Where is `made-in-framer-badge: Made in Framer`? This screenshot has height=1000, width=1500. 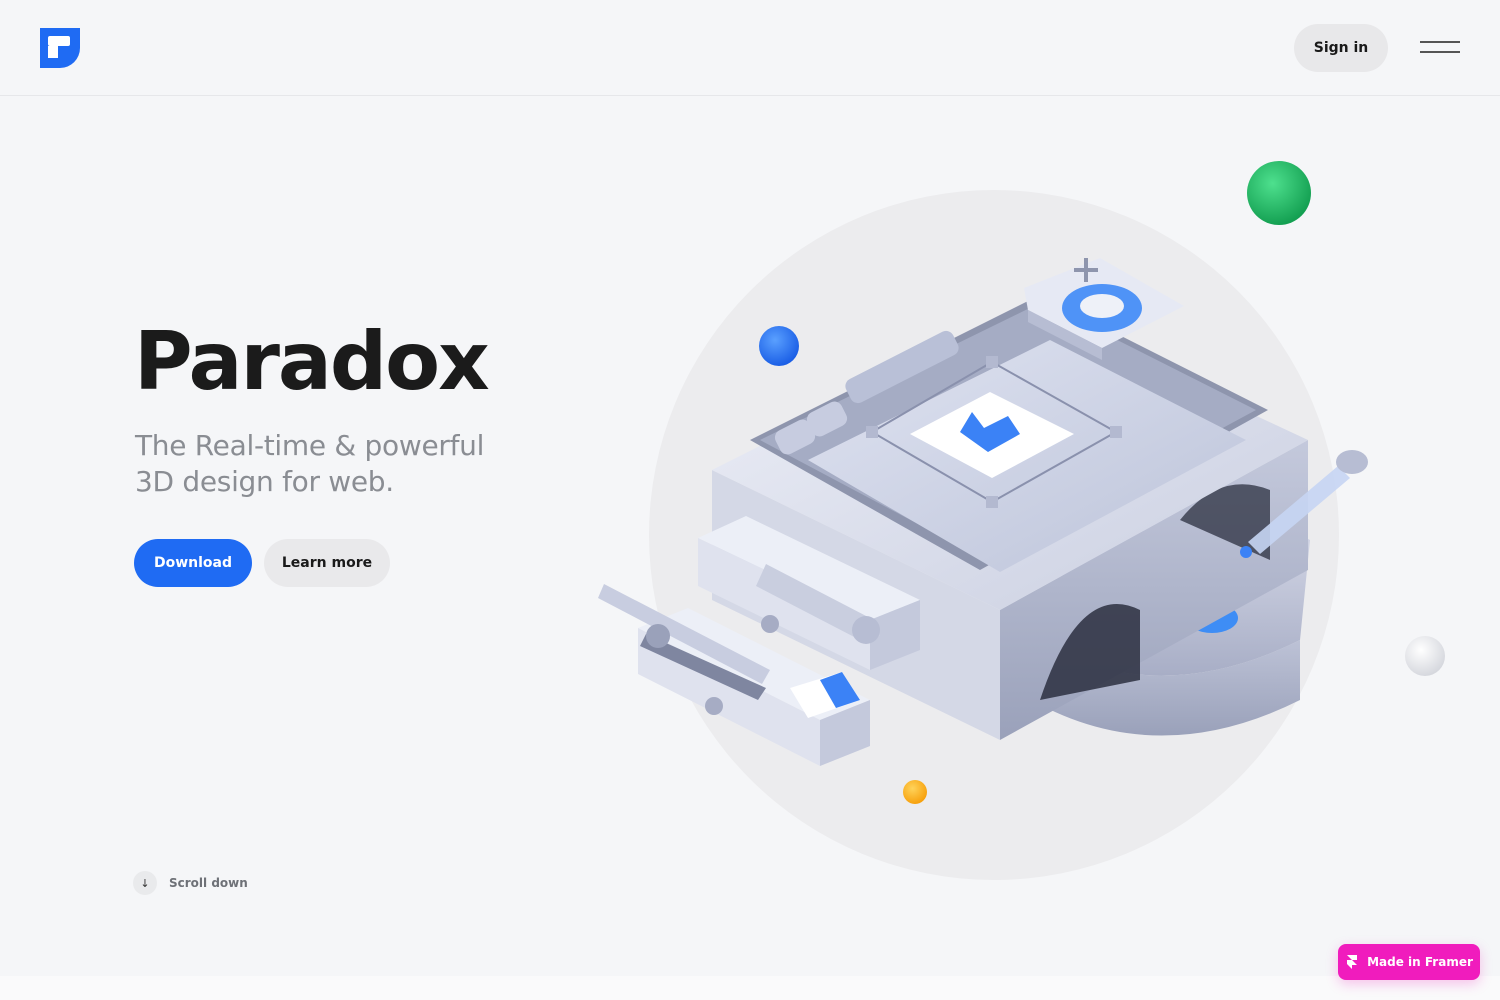 made-in-framer-badge: Made in Framer is located at coordinates (1409, 962).